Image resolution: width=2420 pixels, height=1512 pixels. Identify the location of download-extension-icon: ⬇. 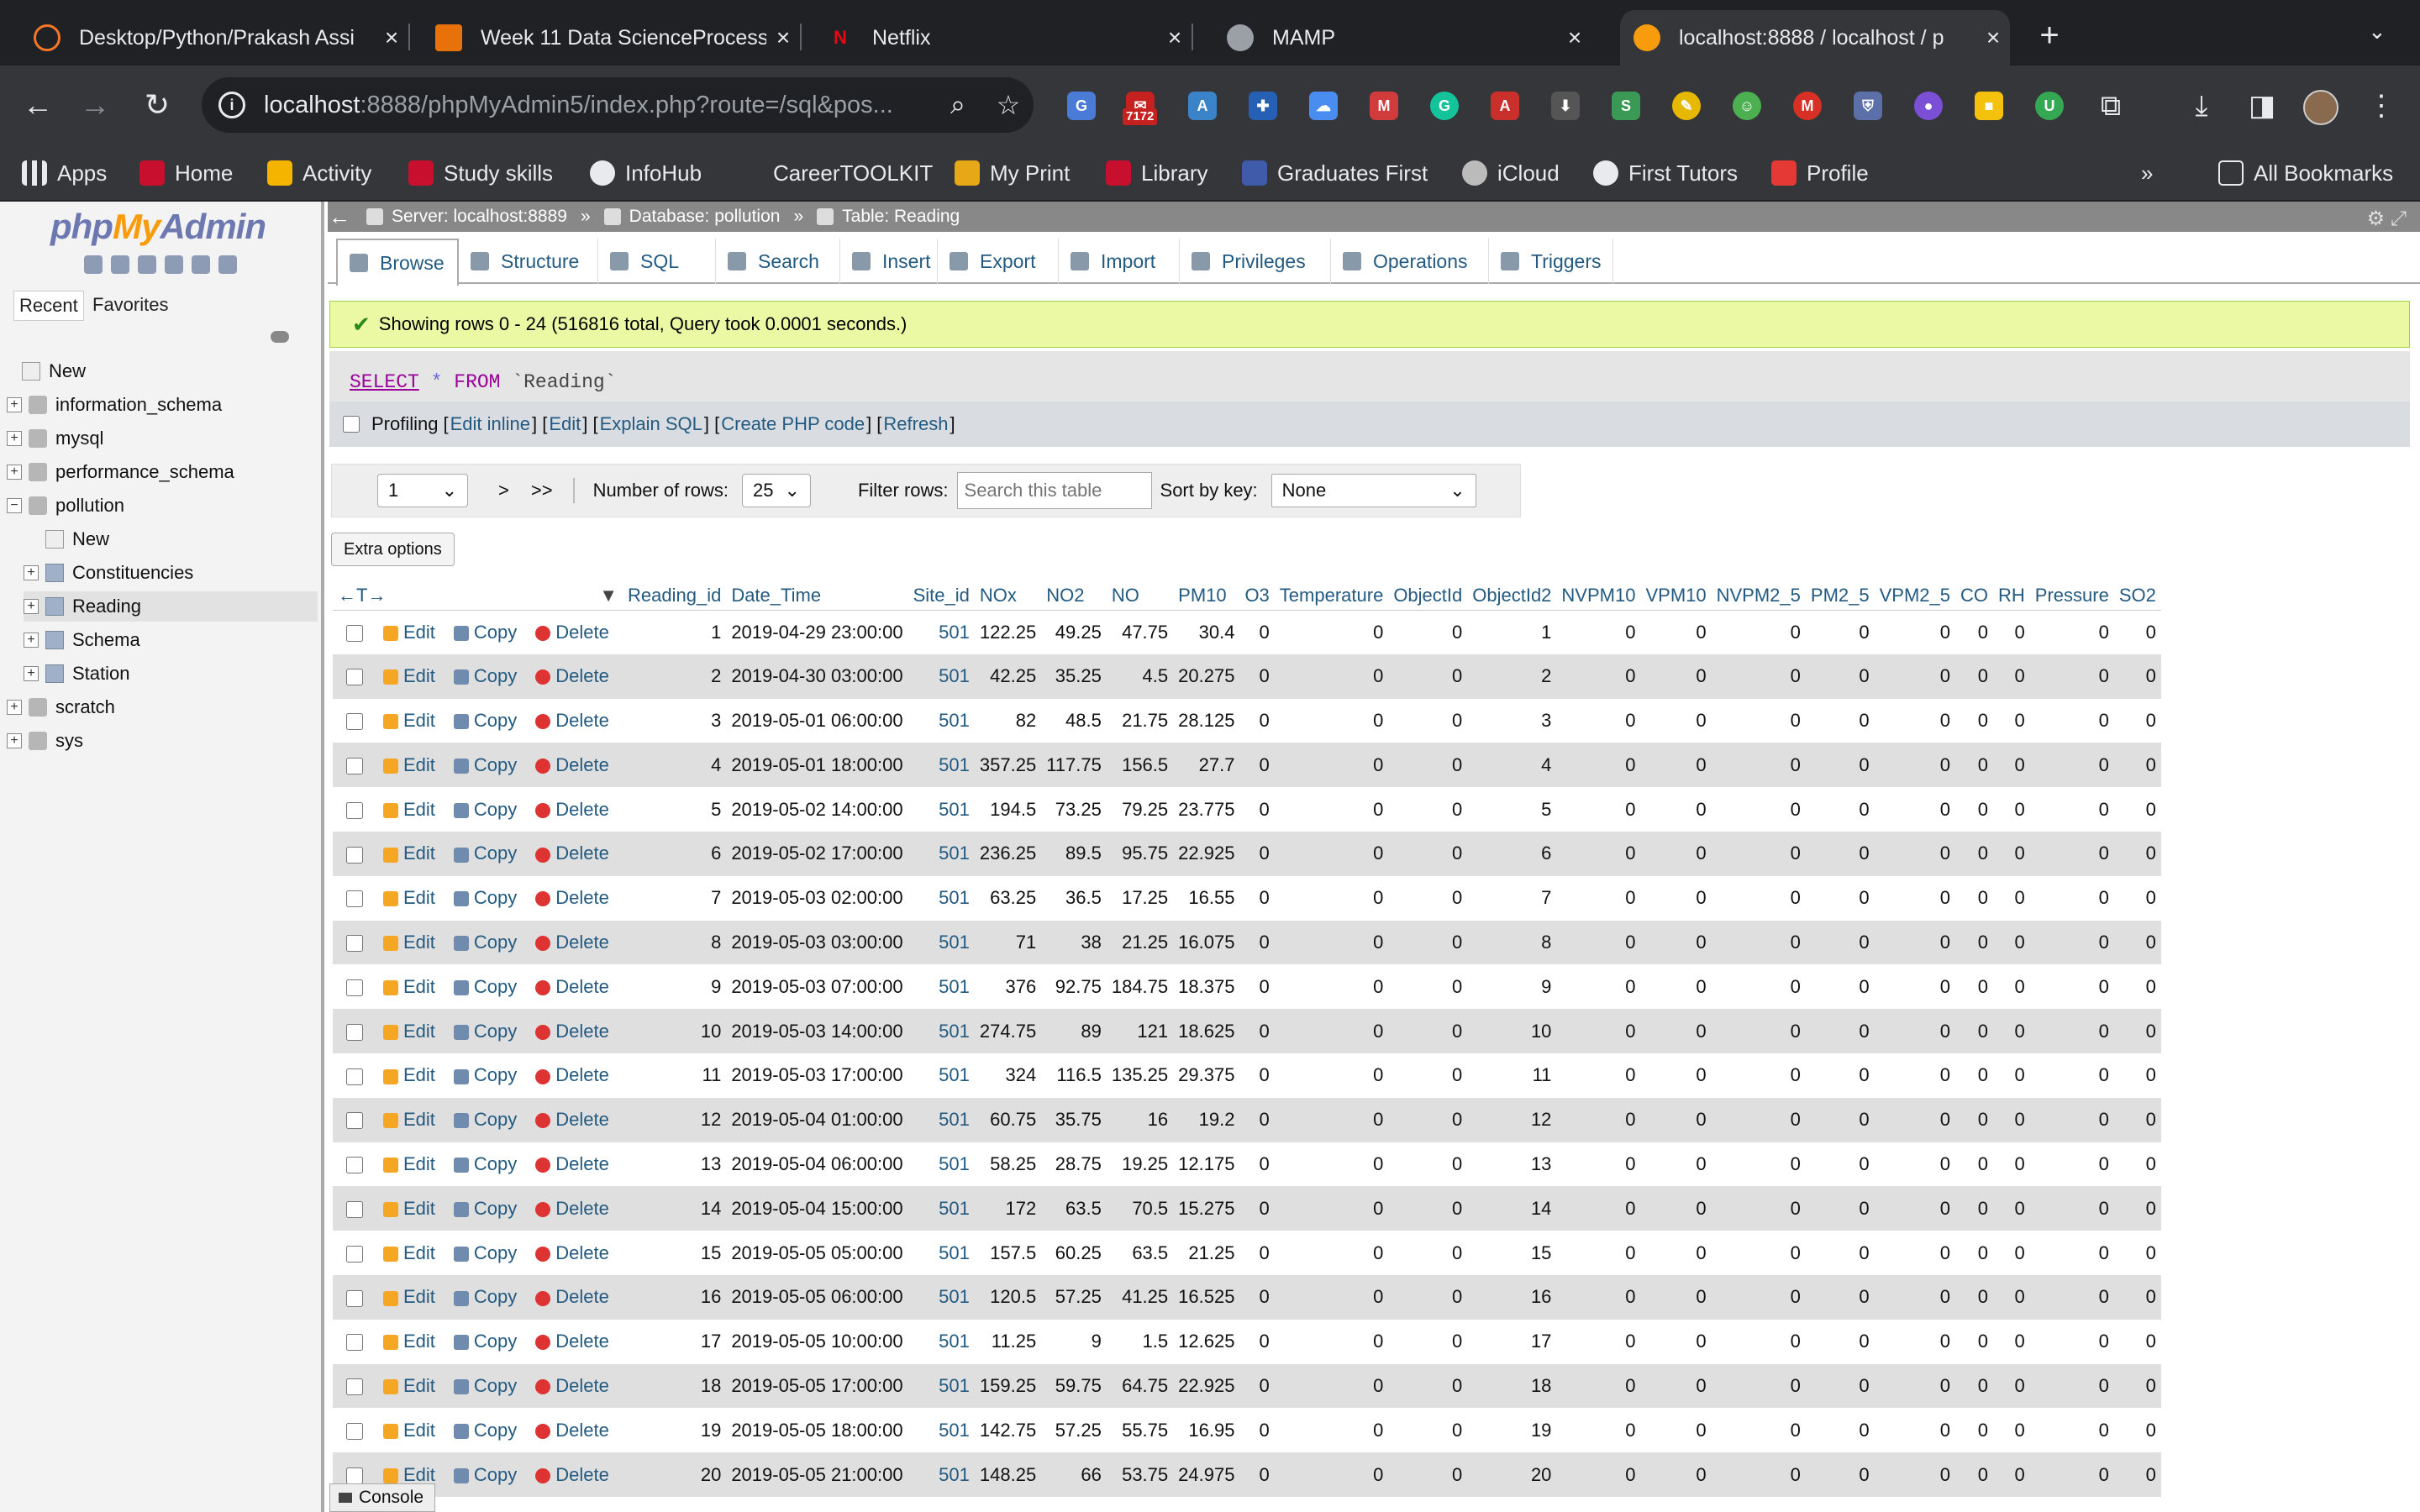
(1565, 106).